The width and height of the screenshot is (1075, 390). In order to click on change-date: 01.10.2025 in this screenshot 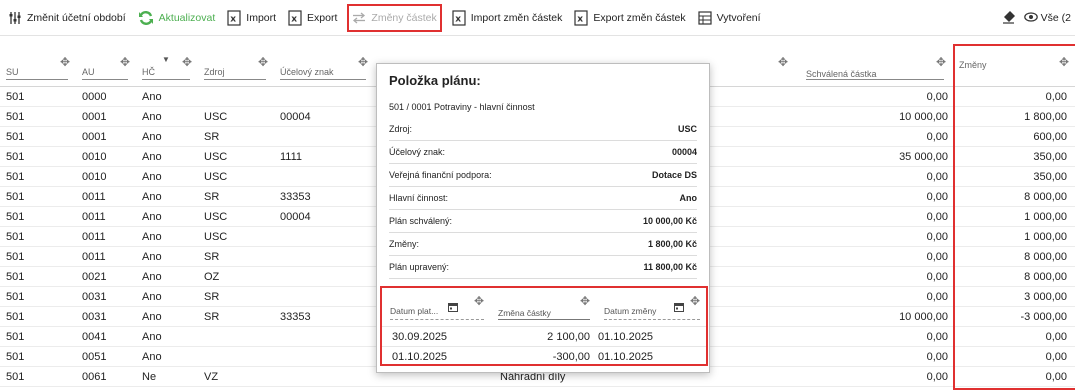, I will do `click(626, 337)`.